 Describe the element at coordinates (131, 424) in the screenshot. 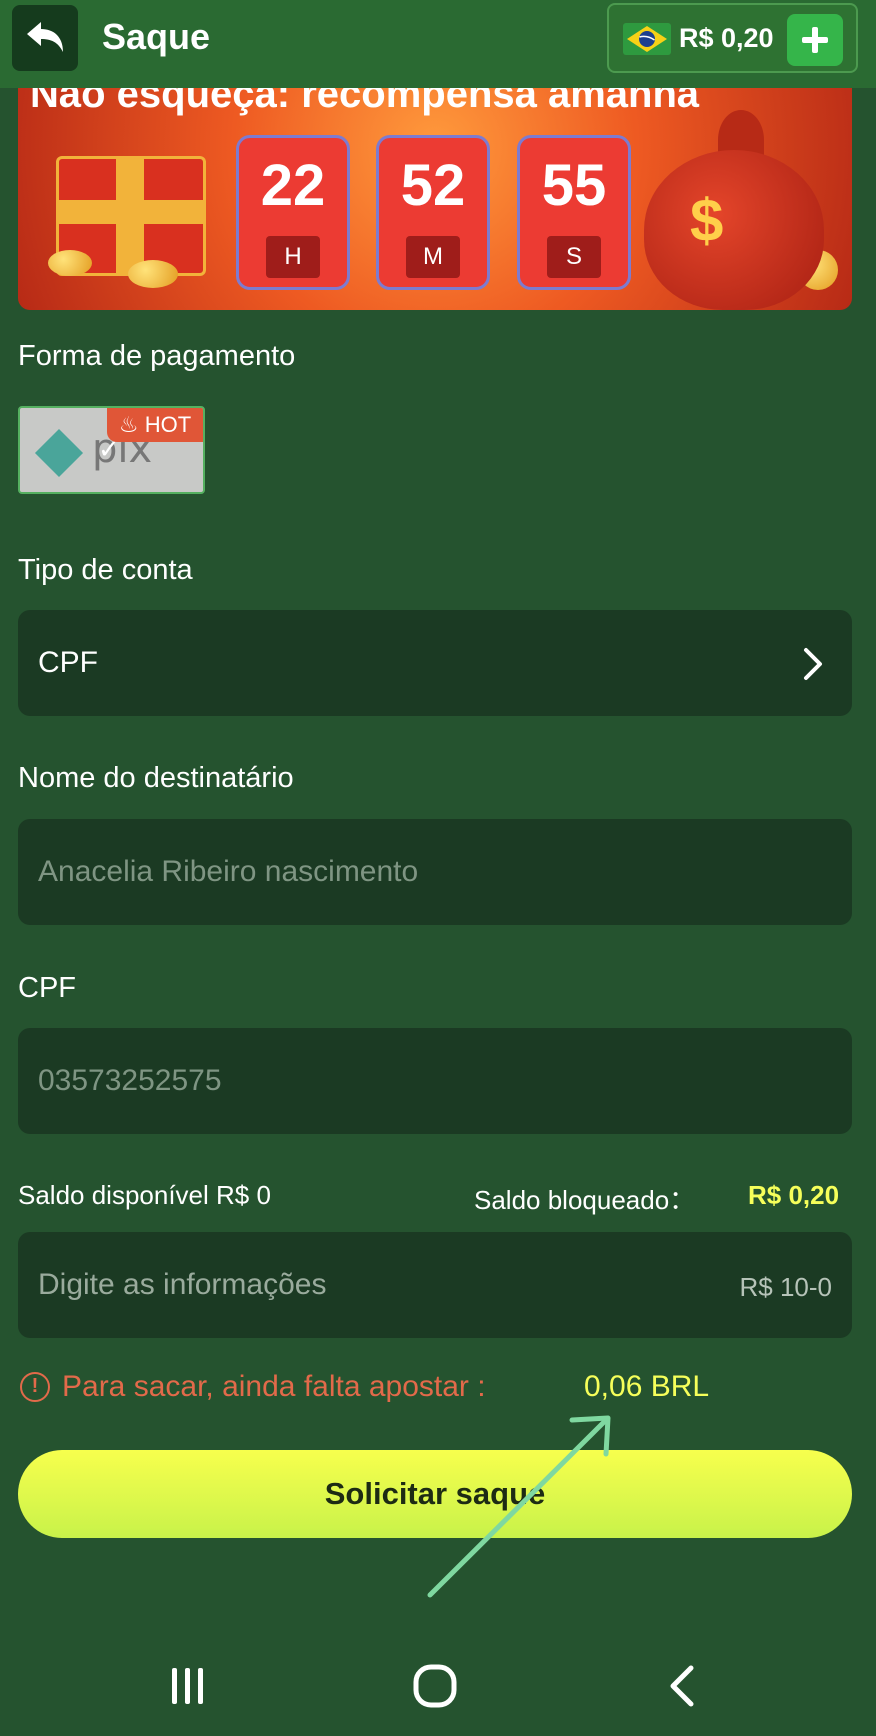

I see `flame-icon: ♨` at that location.